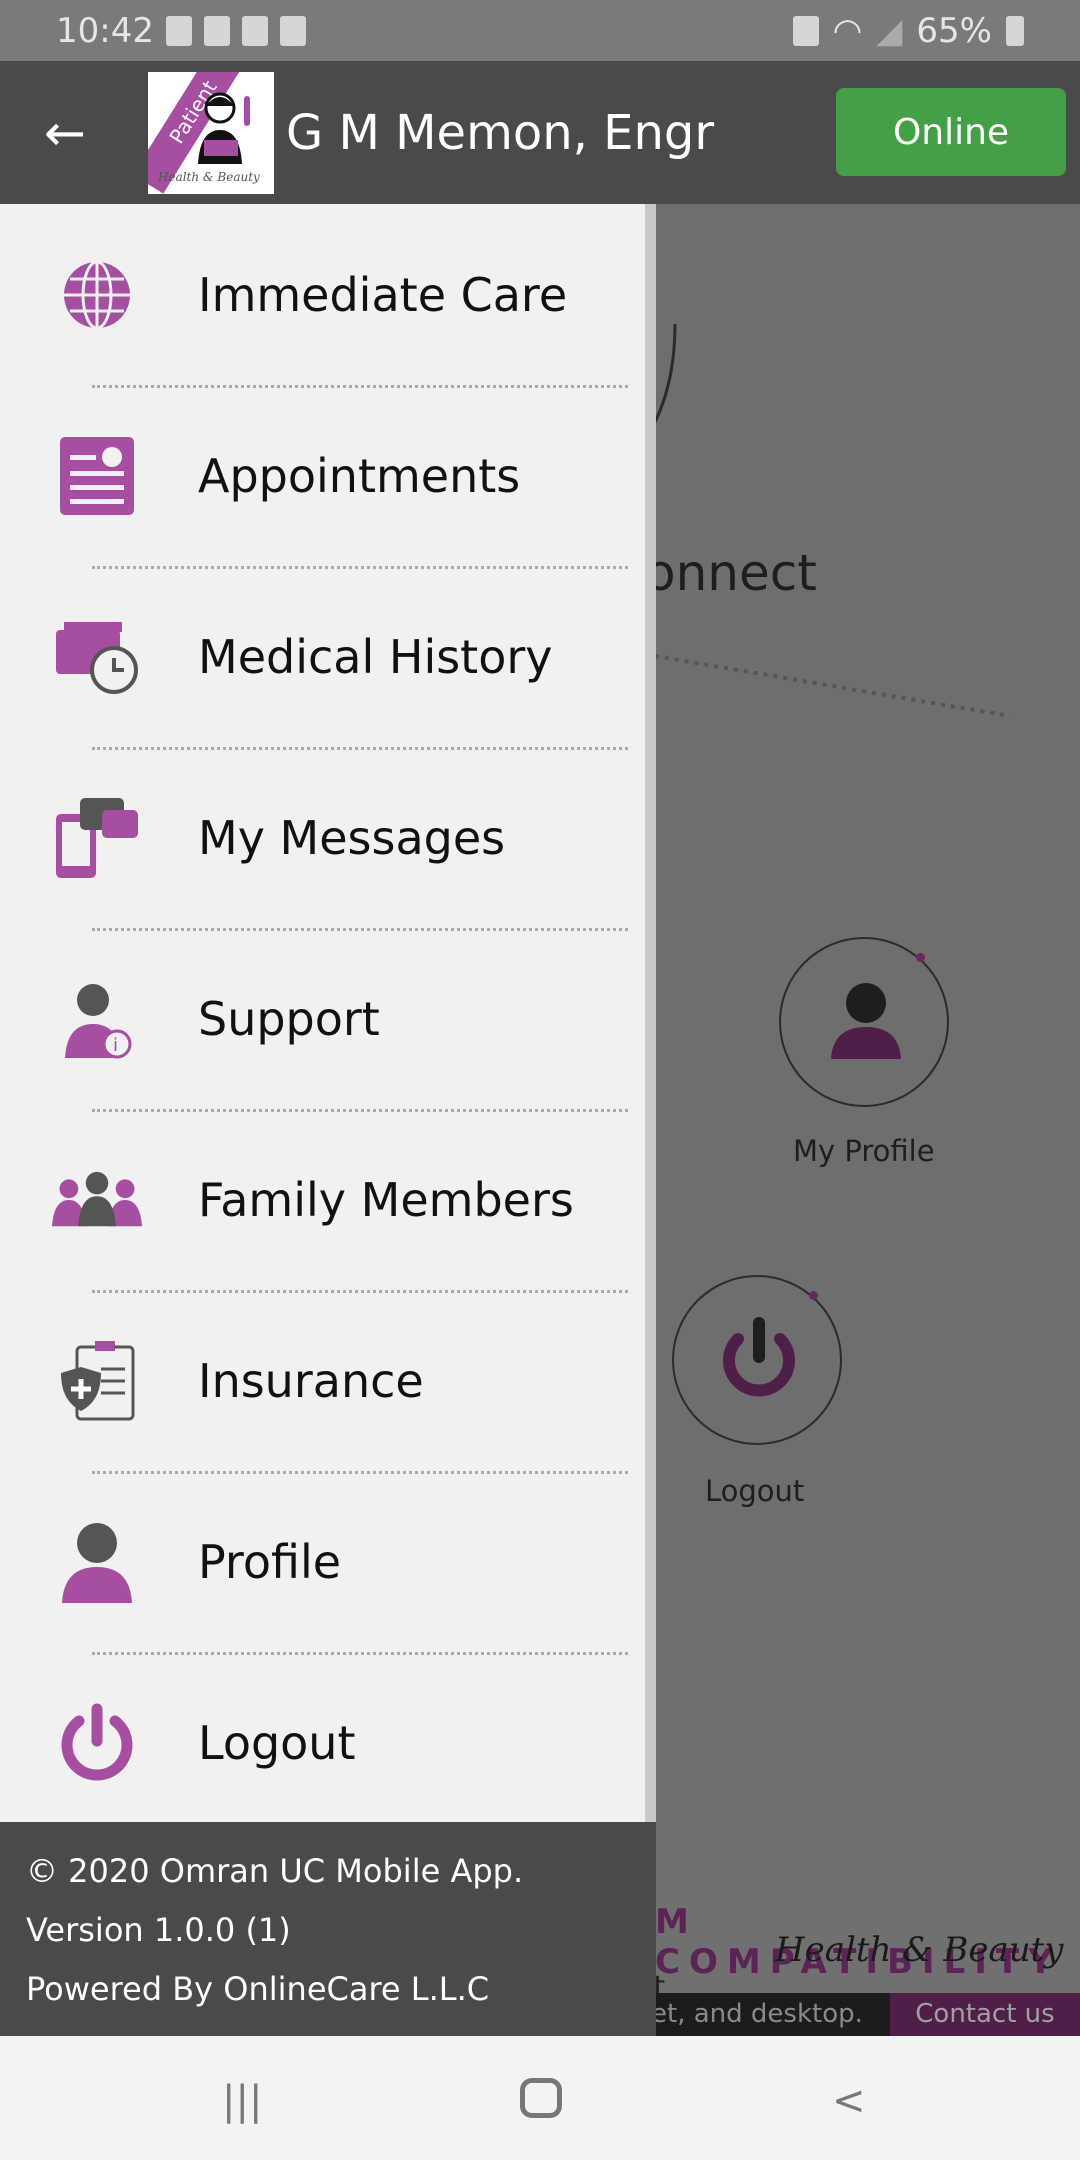  I want to click on recents-icon: |||, so click(242, 2101).